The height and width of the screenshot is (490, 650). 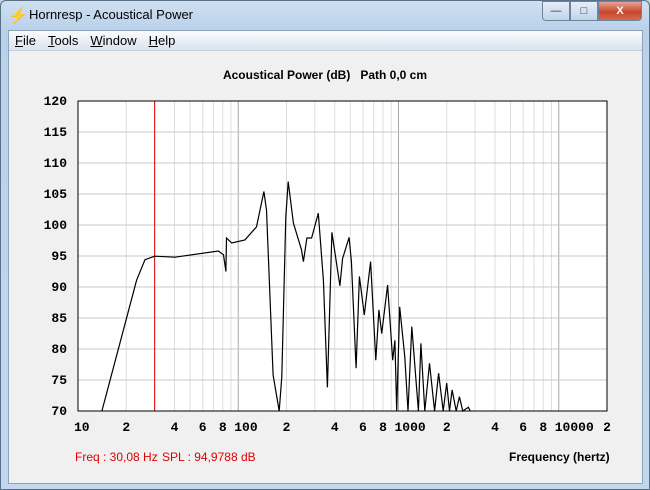 I want to click on spl-readout: SPL : 94,9788 dB, so click(x=209, y=457).